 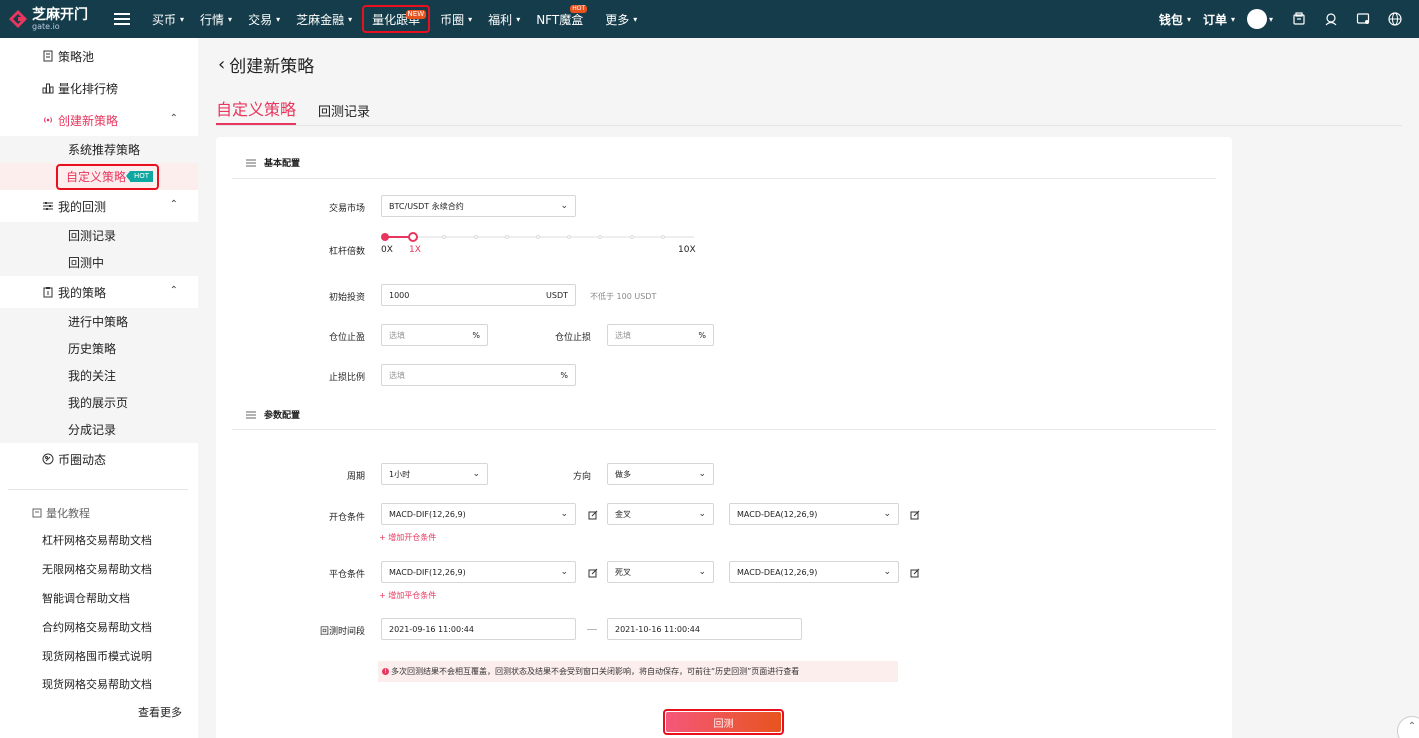 What do you see at coordinates (1219, 19) in the screenshot?
I see `nav-orders: 订单 ▾` at bounding box center [1219, 19].